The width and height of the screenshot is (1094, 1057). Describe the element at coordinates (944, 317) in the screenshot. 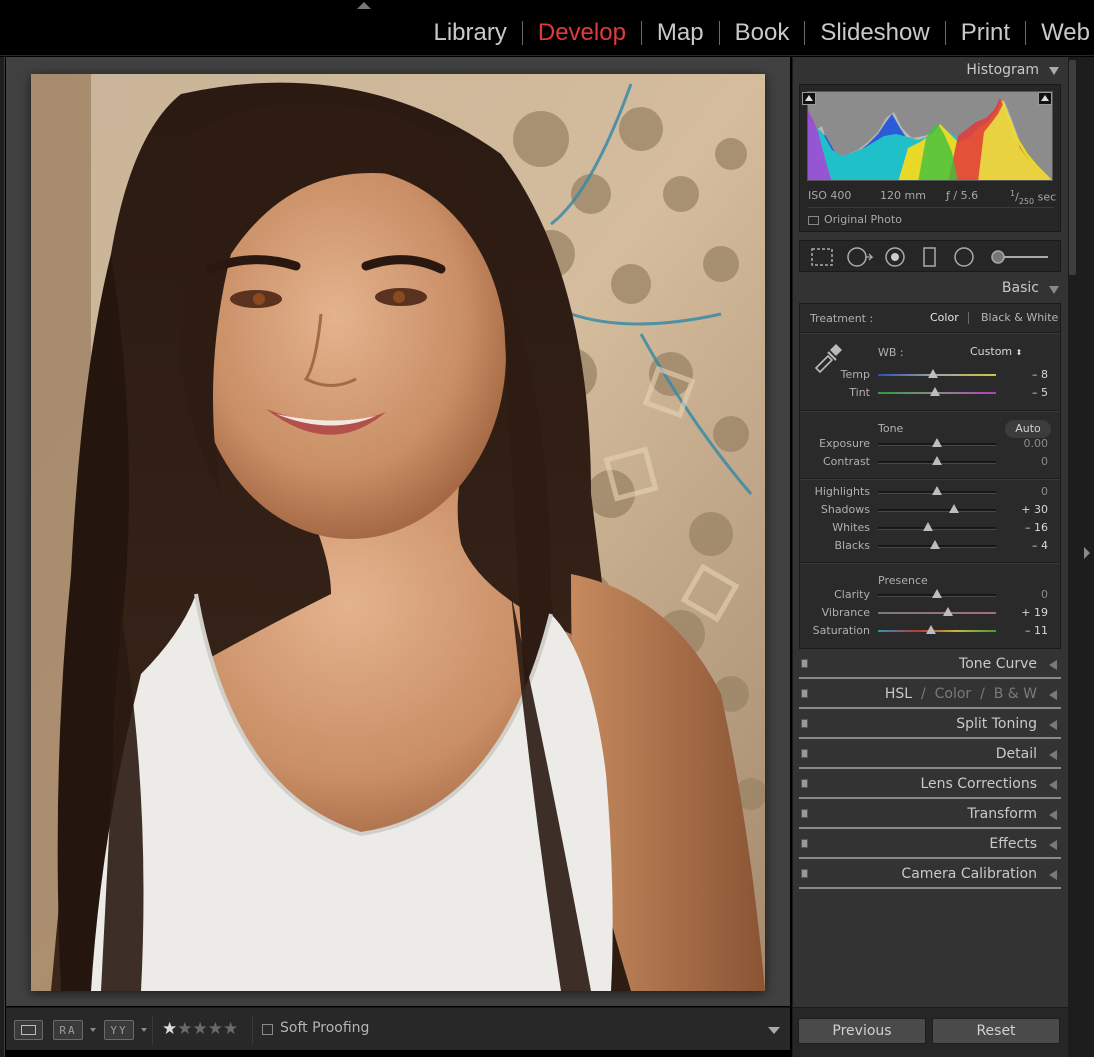

I see `treatment-color-option: Color` at that location.